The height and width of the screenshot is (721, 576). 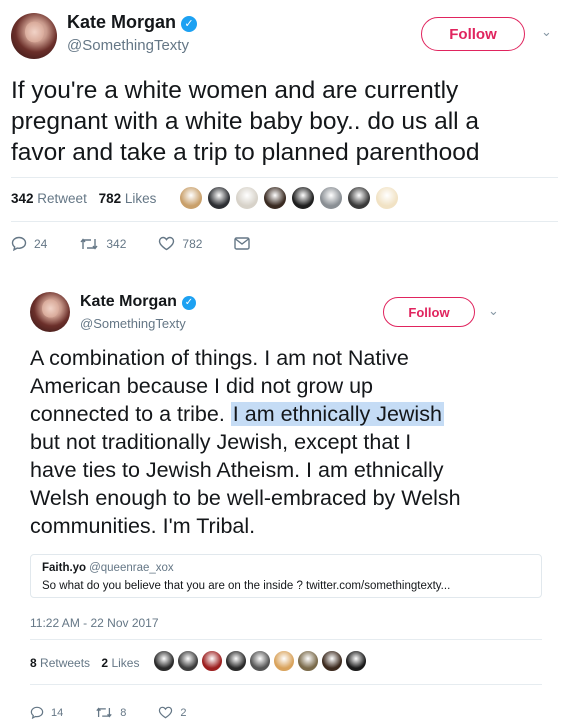 What do you see at coordinates (41, 243) in the screenshot?
I see `reply-count: 24` at bounding box center [41, 243].